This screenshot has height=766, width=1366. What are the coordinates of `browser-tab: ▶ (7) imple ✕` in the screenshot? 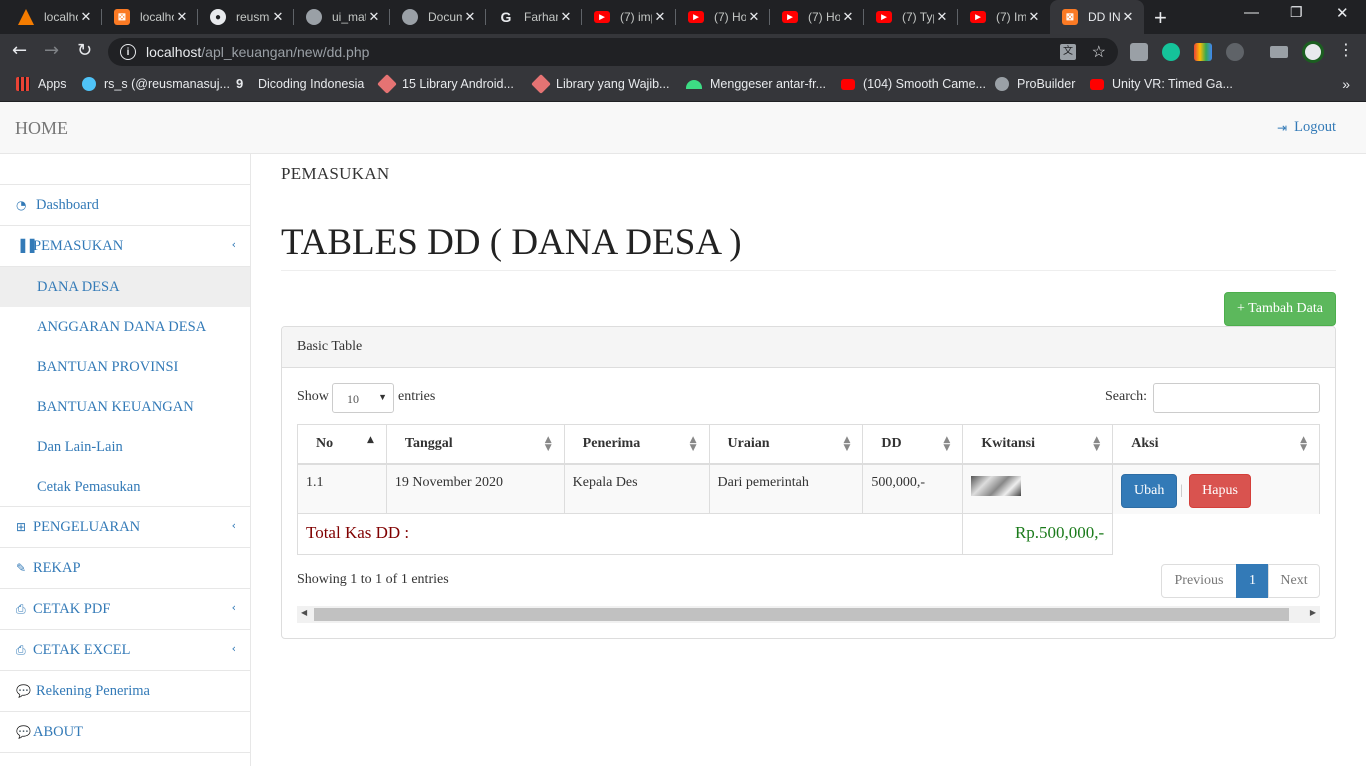 It's located at (629, 17).